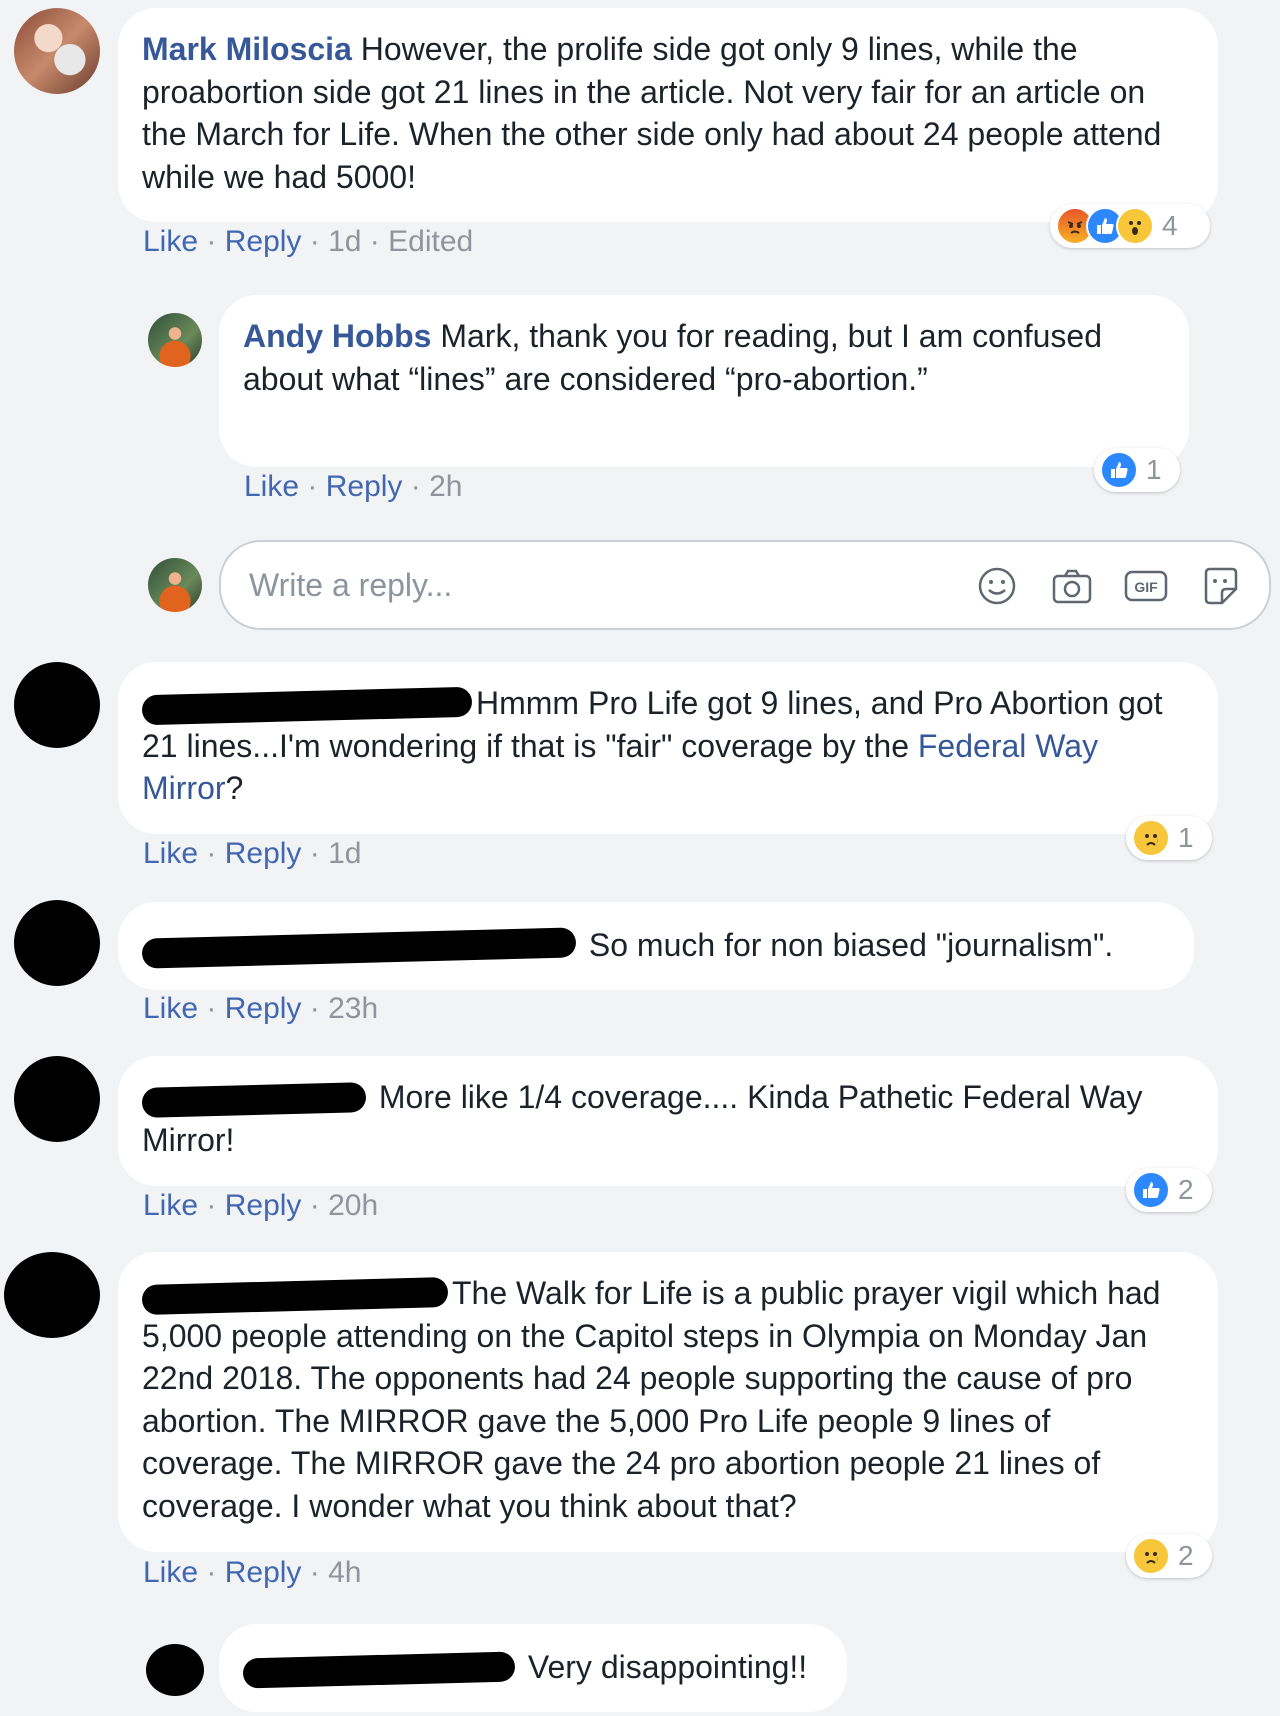  I want to click on svg-text: GIF, so click(1146, 587).